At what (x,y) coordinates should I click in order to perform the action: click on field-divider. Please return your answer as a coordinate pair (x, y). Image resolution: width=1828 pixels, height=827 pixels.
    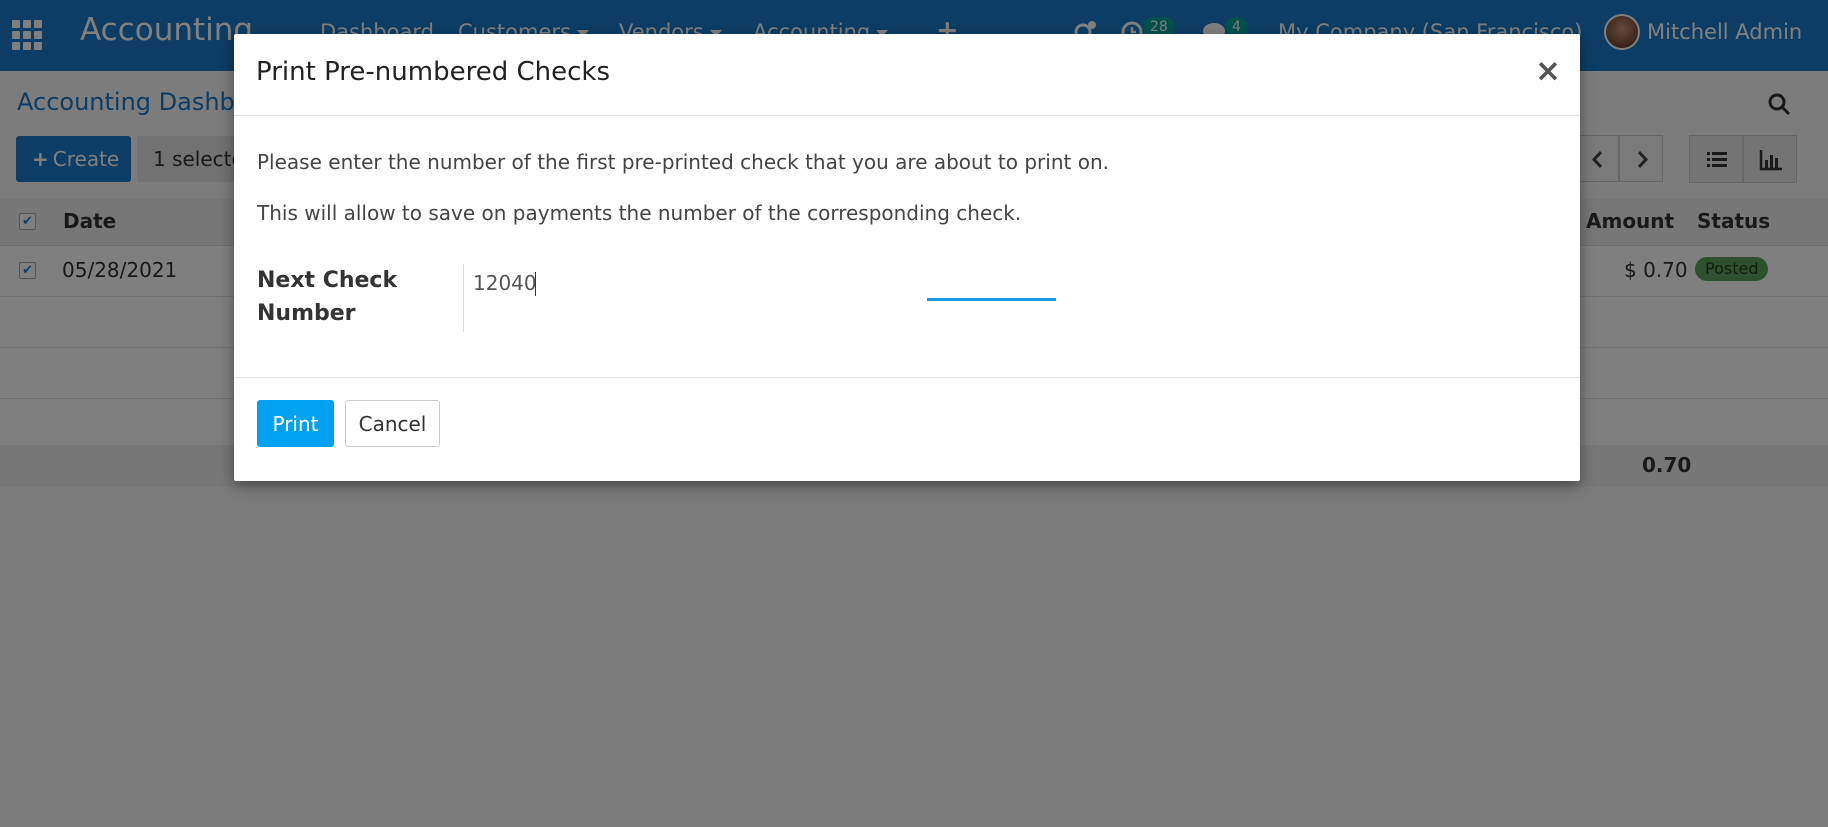
    Looking at the image, I should click on (463, 298).